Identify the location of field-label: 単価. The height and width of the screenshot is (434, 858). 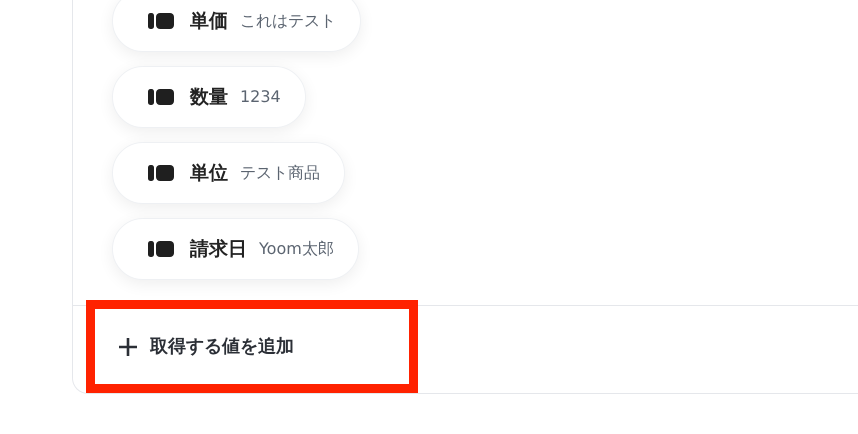
(209, 21).